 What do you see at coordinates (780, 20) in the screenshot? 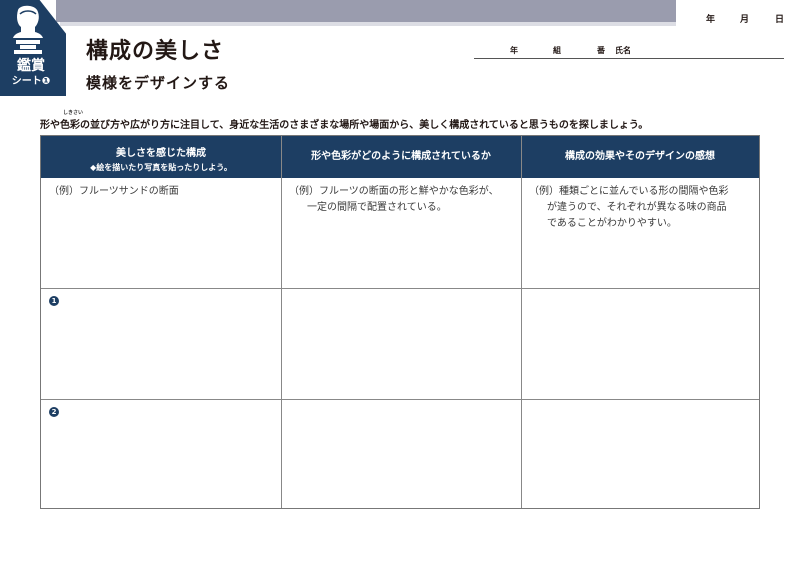
I see `date-day-label: 日` at bounding box center [780, 20].